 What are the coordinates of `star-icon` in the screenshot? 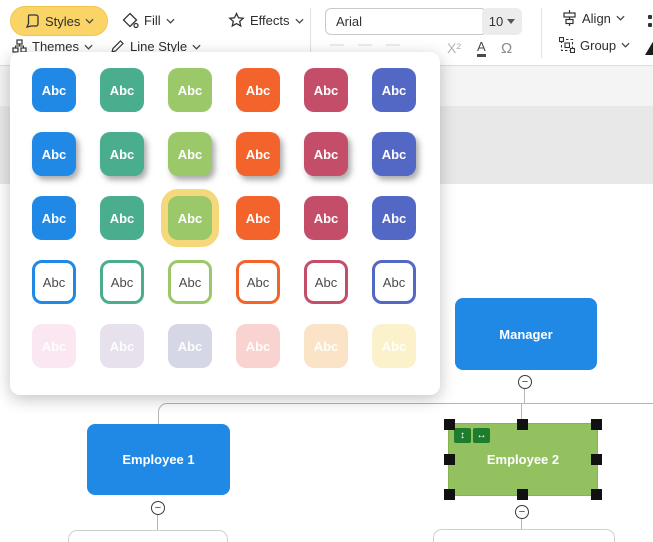 It's located at (236, 20).